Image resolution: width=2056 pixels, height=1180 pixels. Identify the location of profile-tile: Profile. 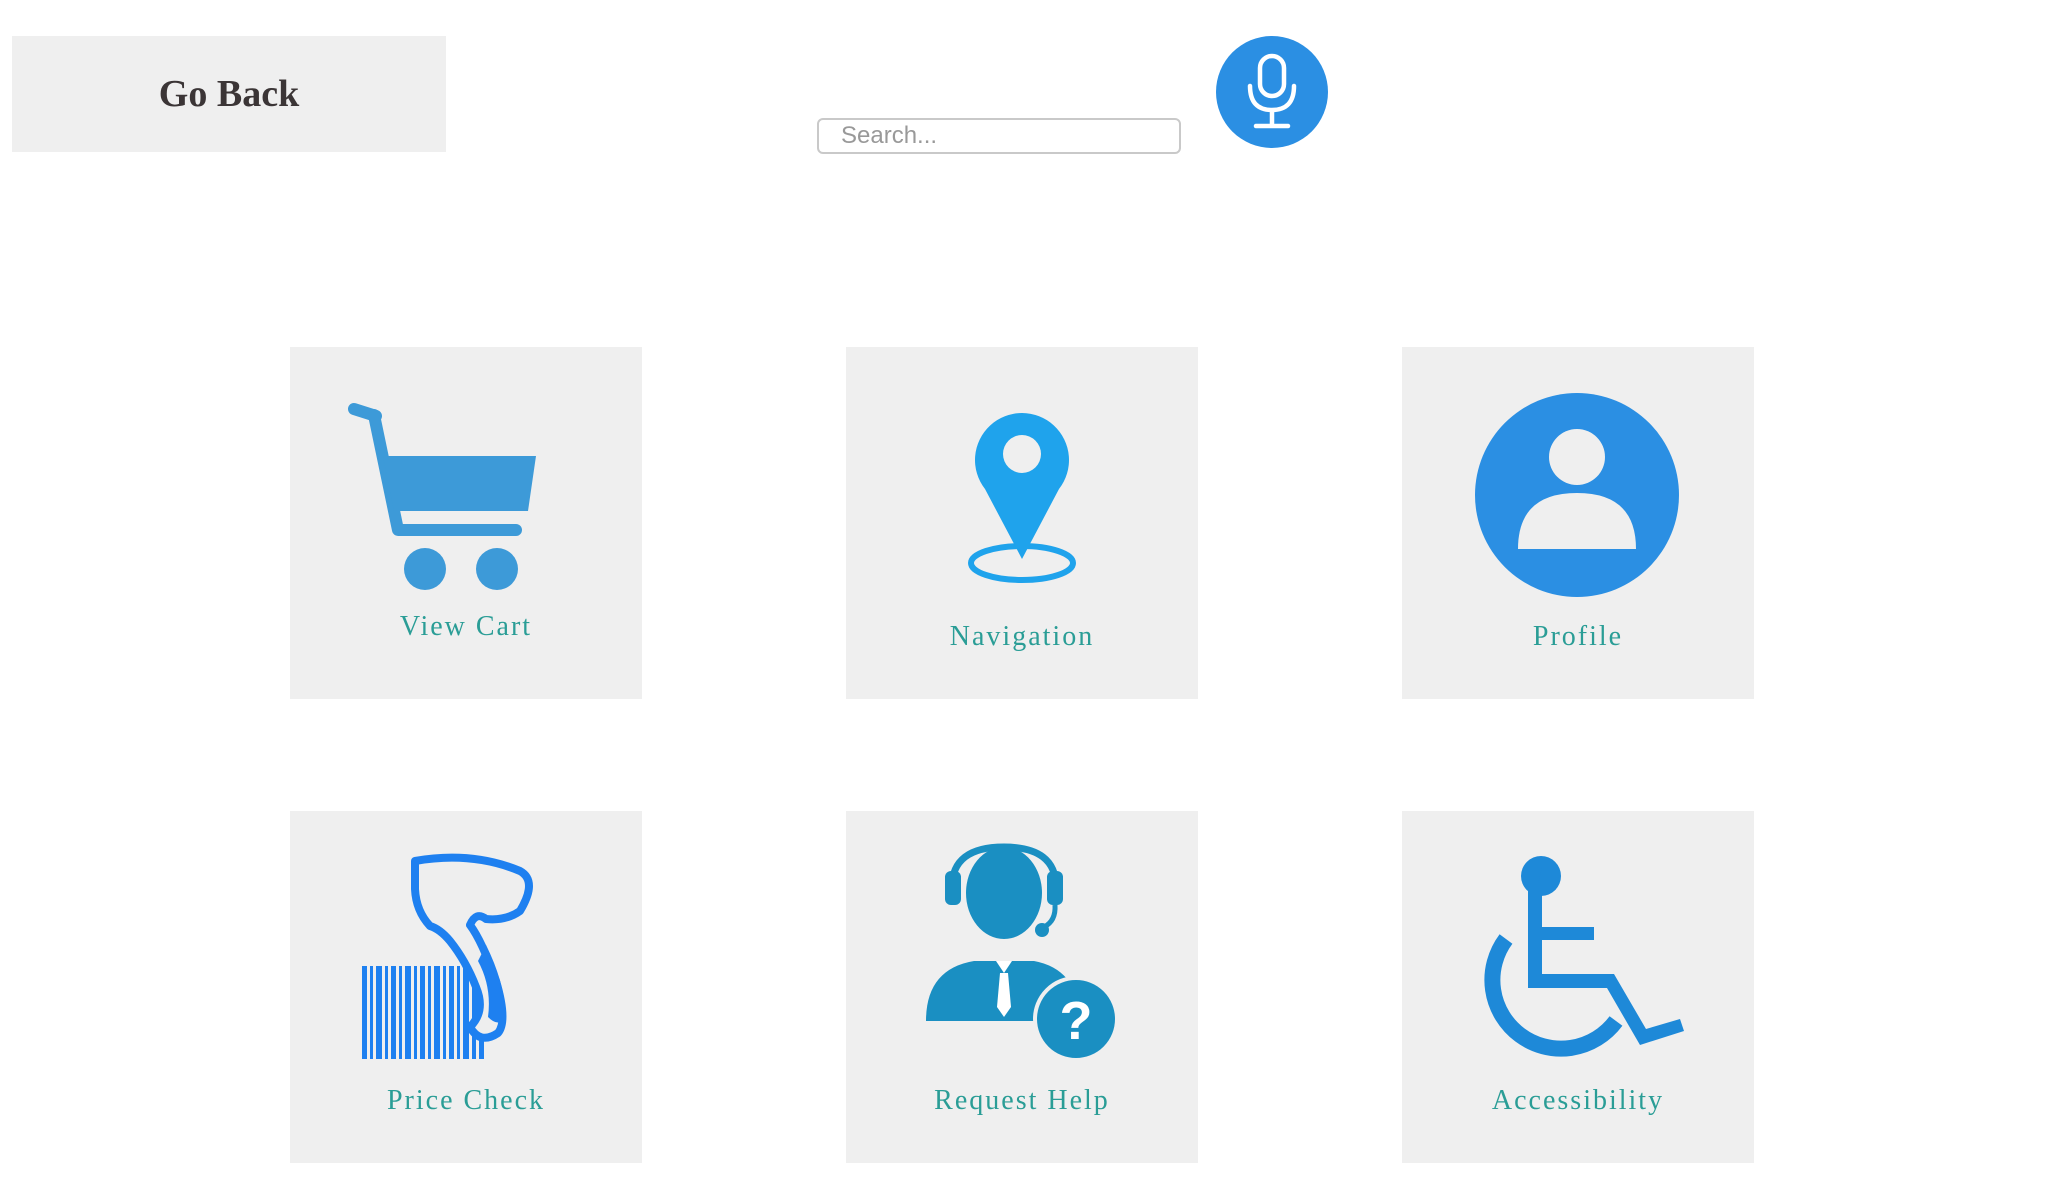
(1578, 523).